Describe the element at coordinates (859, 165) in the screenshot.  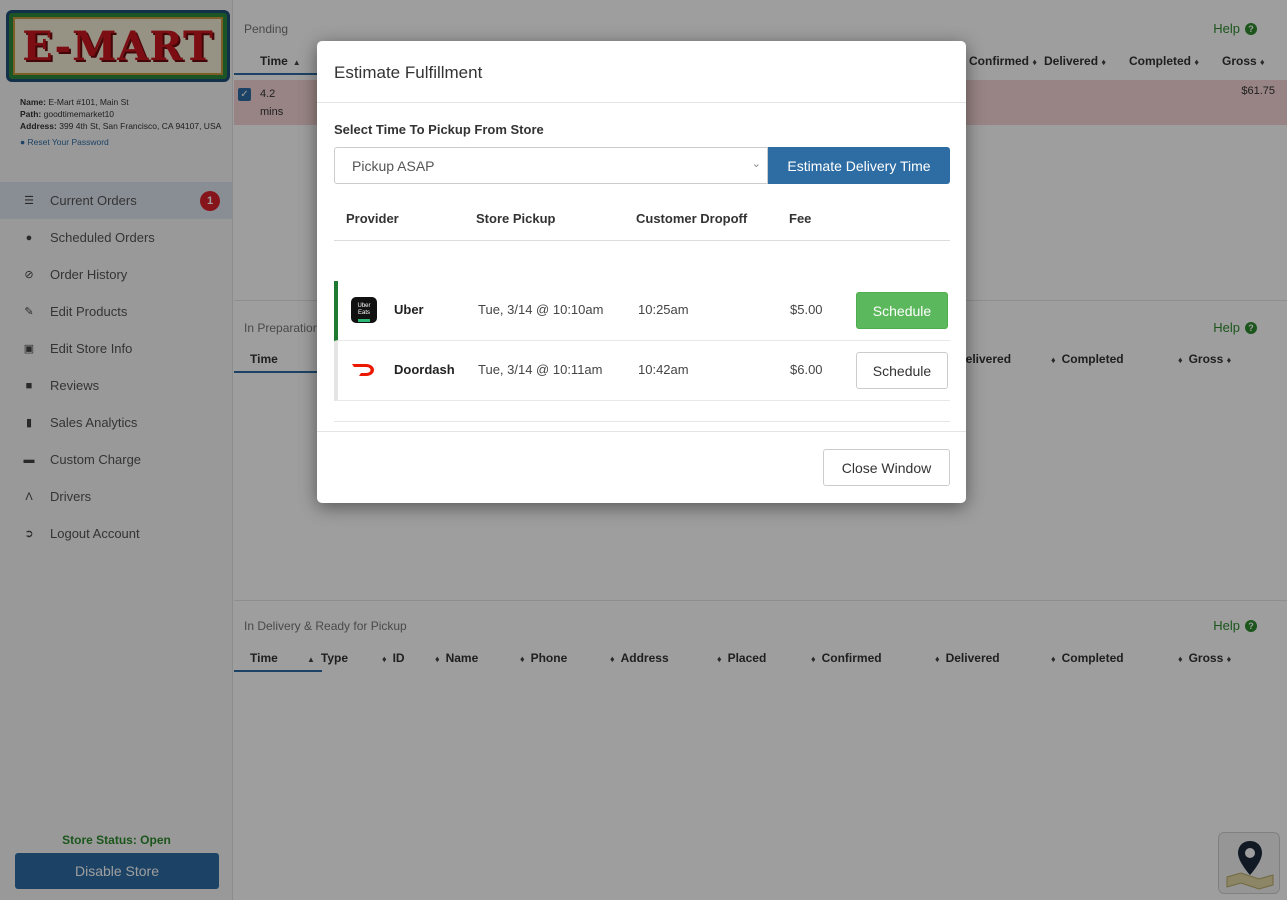
I see `estimate-delivery-time-button: Estimate Delivery Time` at that location.